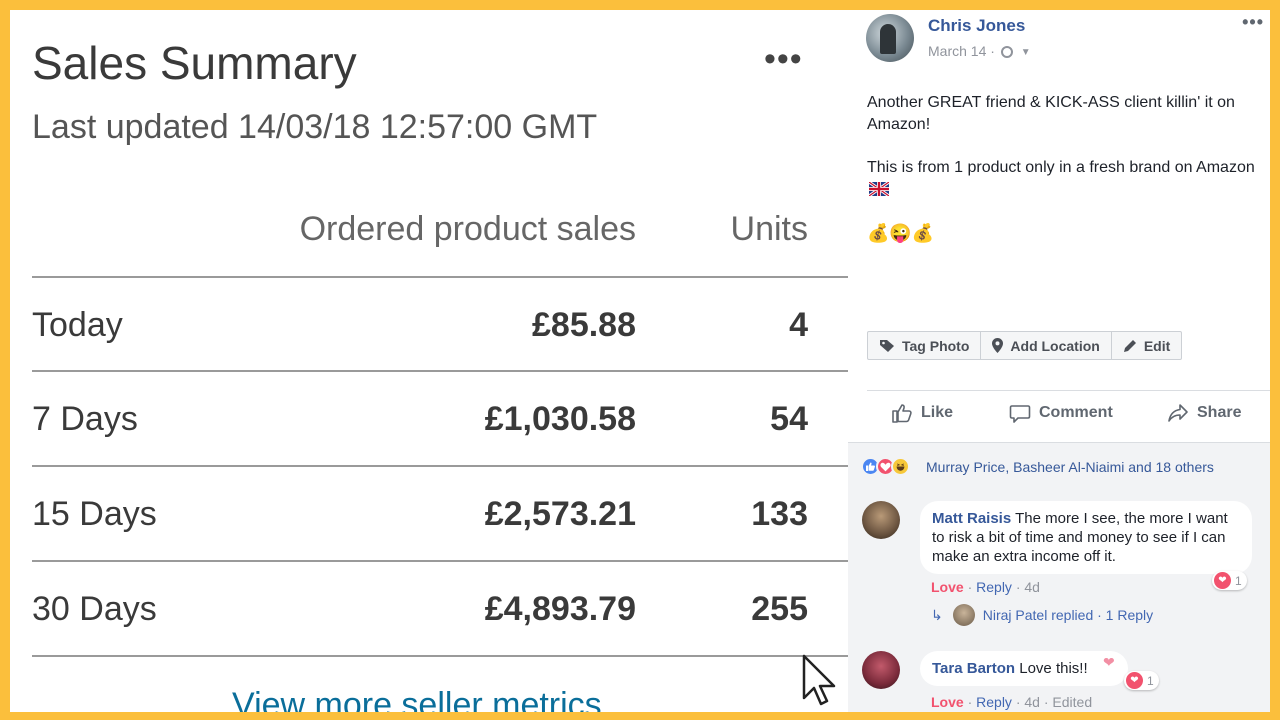 The width and height of the screenshot is (1280, 720). I want to click on tag-icon, so click(887, 345).